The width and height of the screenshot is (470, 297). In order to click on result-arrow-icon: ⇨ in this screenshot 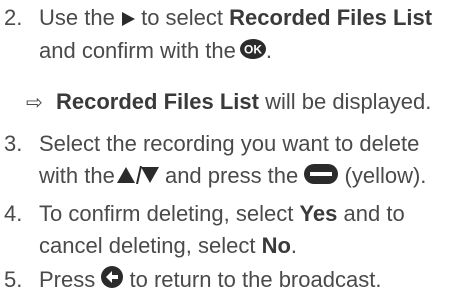, I will do `click(34, 103)`.